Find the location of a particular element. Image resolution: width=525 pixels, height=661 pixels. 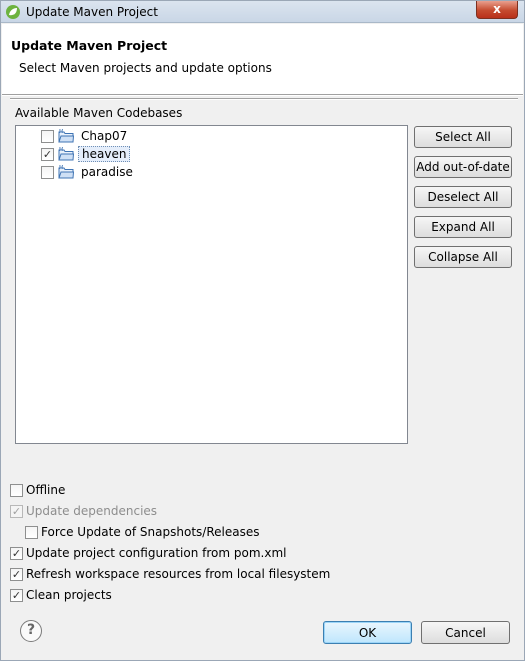

cancel-button: Cancel is located at coordinates (465, 632).